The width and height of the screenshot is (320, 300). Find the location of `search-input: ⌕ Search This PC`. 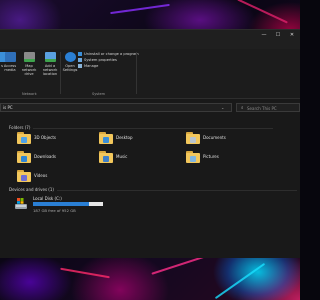

search-input: ⌕ Search This PC is located at coordinates (268, 107).